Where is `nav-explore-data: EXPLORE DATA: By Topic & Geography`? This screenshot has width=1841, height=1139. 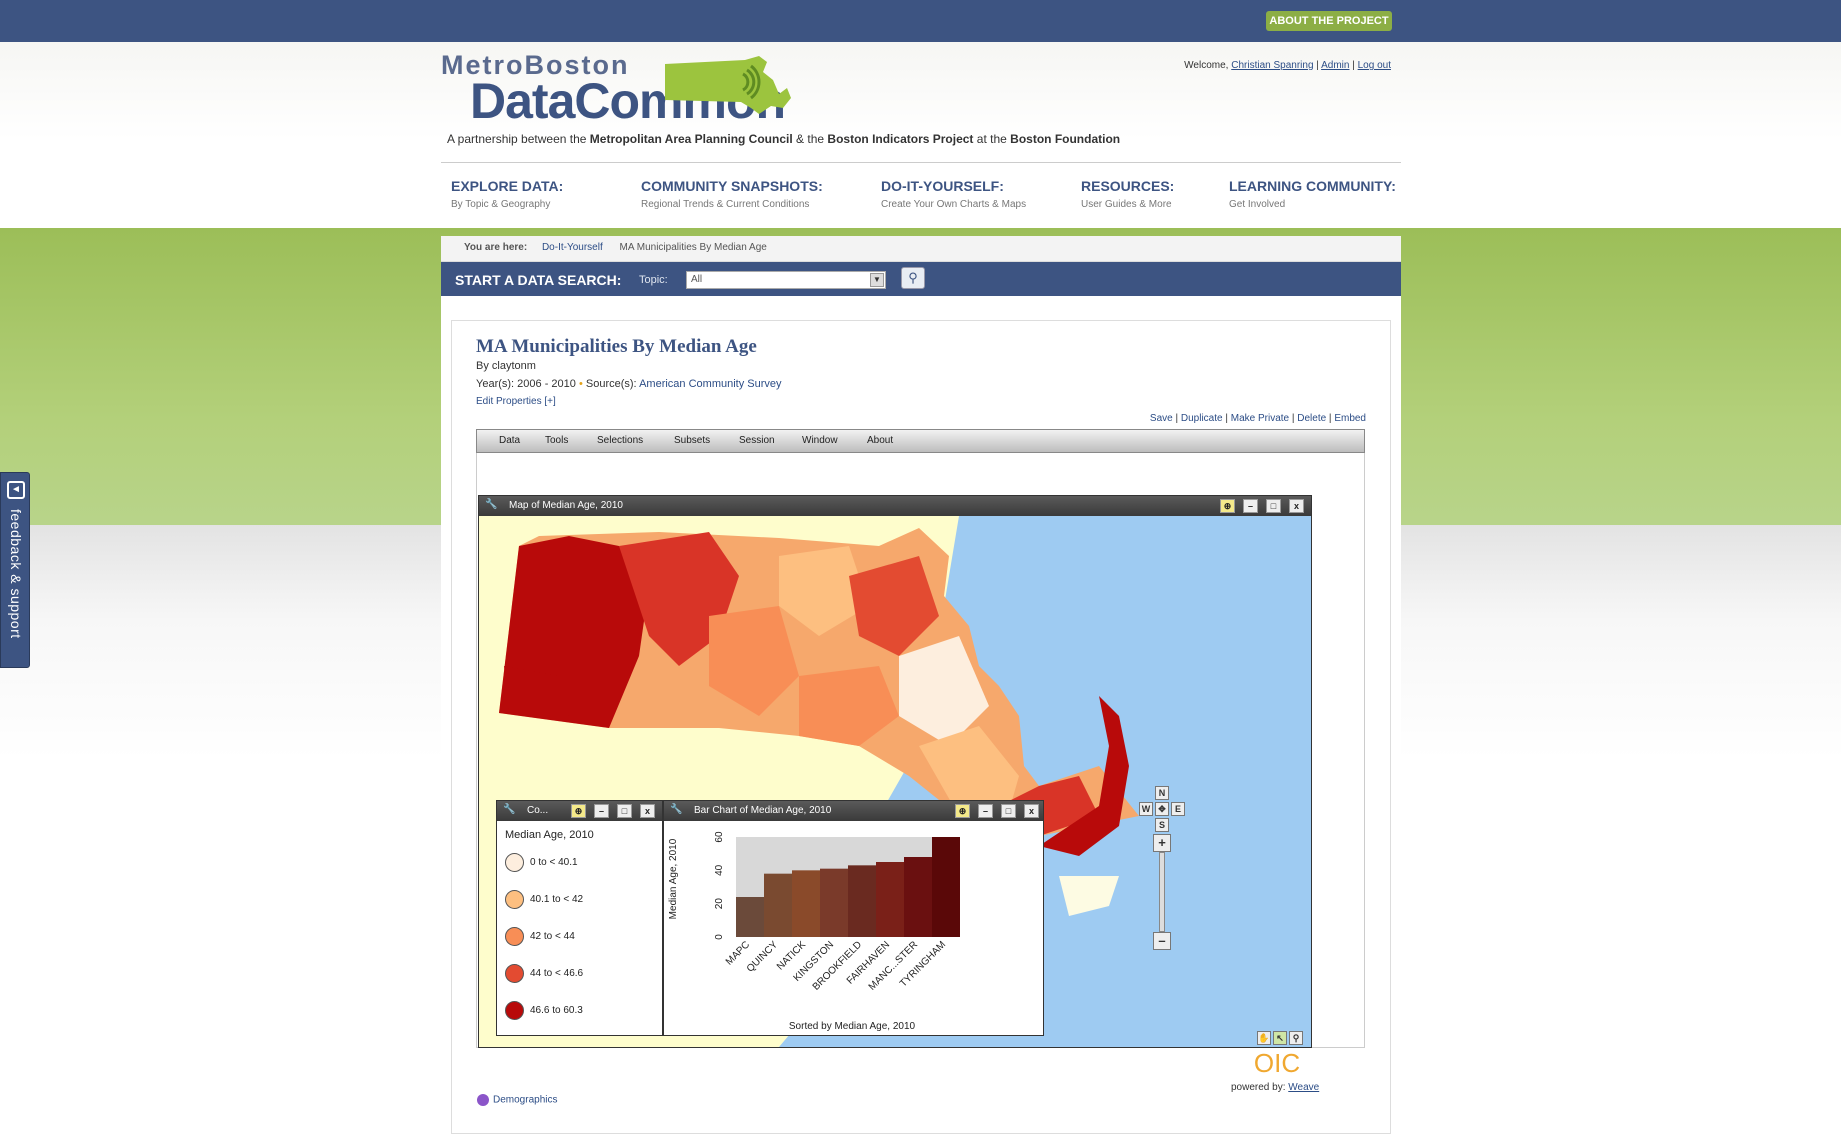
nav-explore-data: EXPLORE DATA: By Topic & Geography is located at coordinates (507, 194).